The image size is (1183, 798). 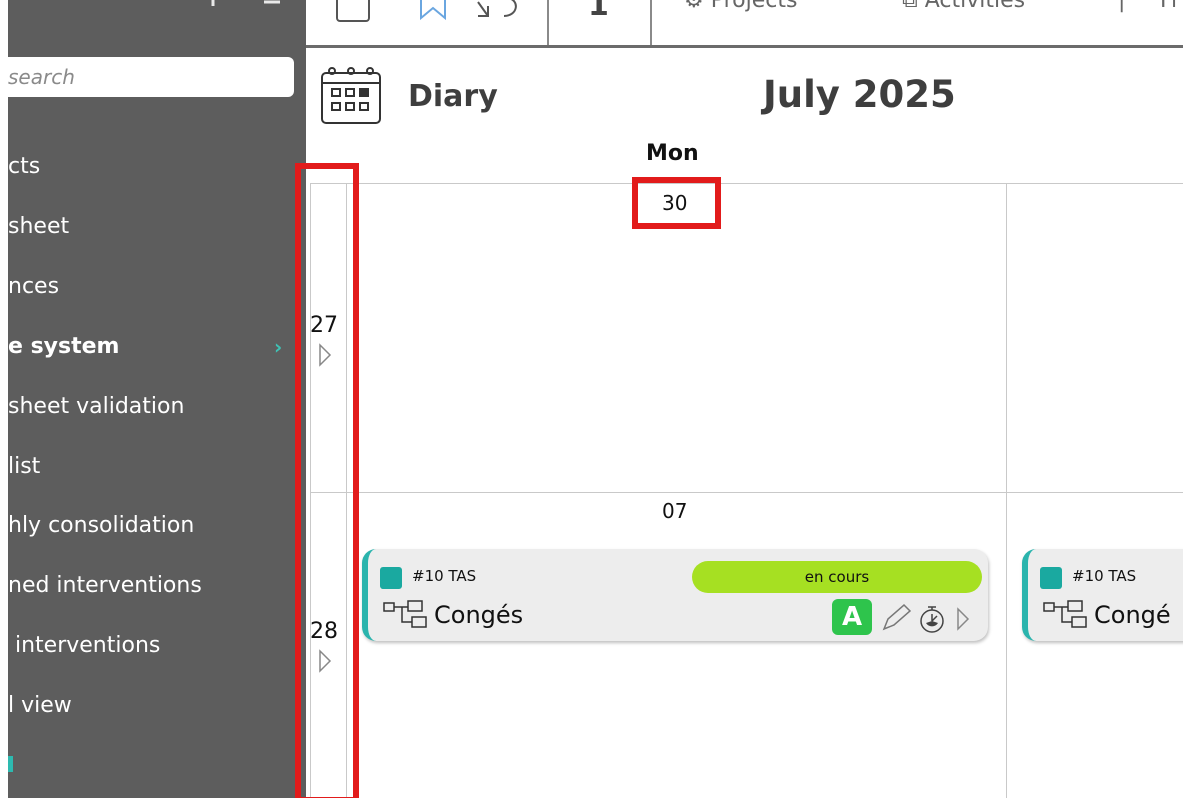 I want to click on sidebar-item-label: nces, so click(x=34, y=286).